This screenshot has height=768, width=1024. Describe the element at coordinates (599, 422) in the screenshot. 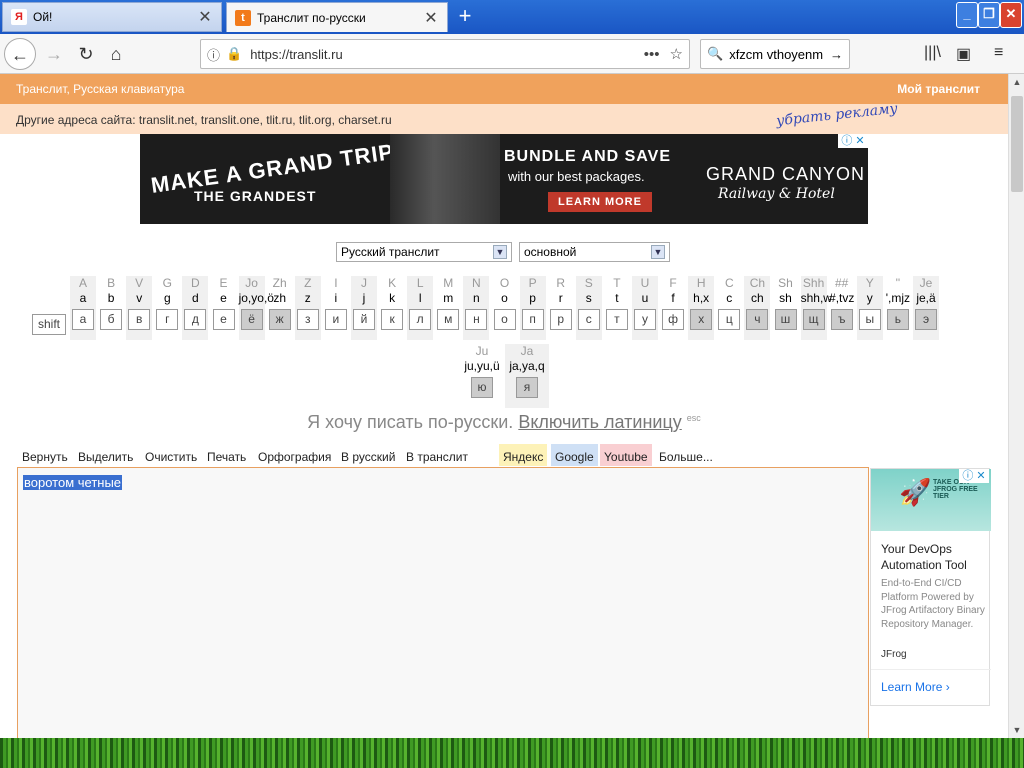

I see `enable-latin-link: Включить латиницу` at that location.